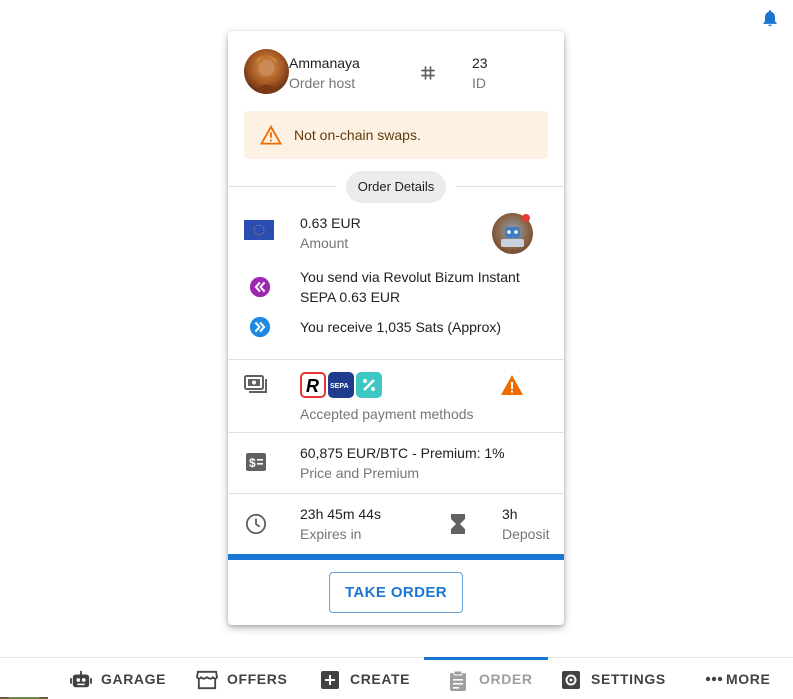 The width and height of the screenshot is (793, 699). I want to click on host-avatar, so click(266, 71).